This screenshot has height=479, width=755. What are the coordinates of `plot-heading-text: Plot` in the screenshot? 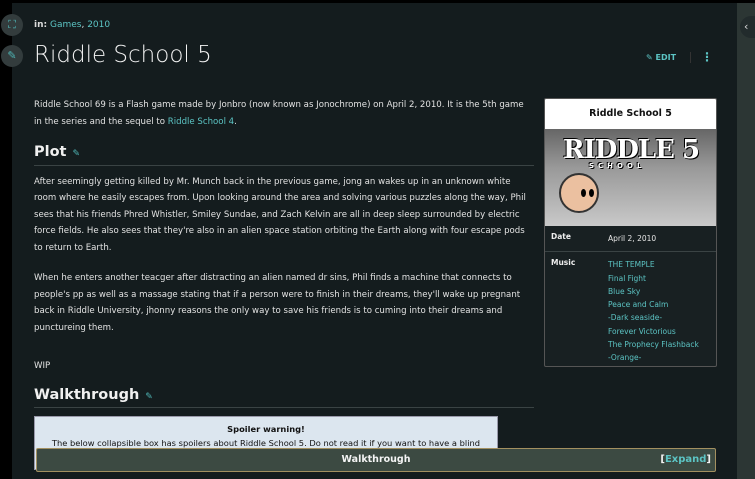 It's located at (50, 152).